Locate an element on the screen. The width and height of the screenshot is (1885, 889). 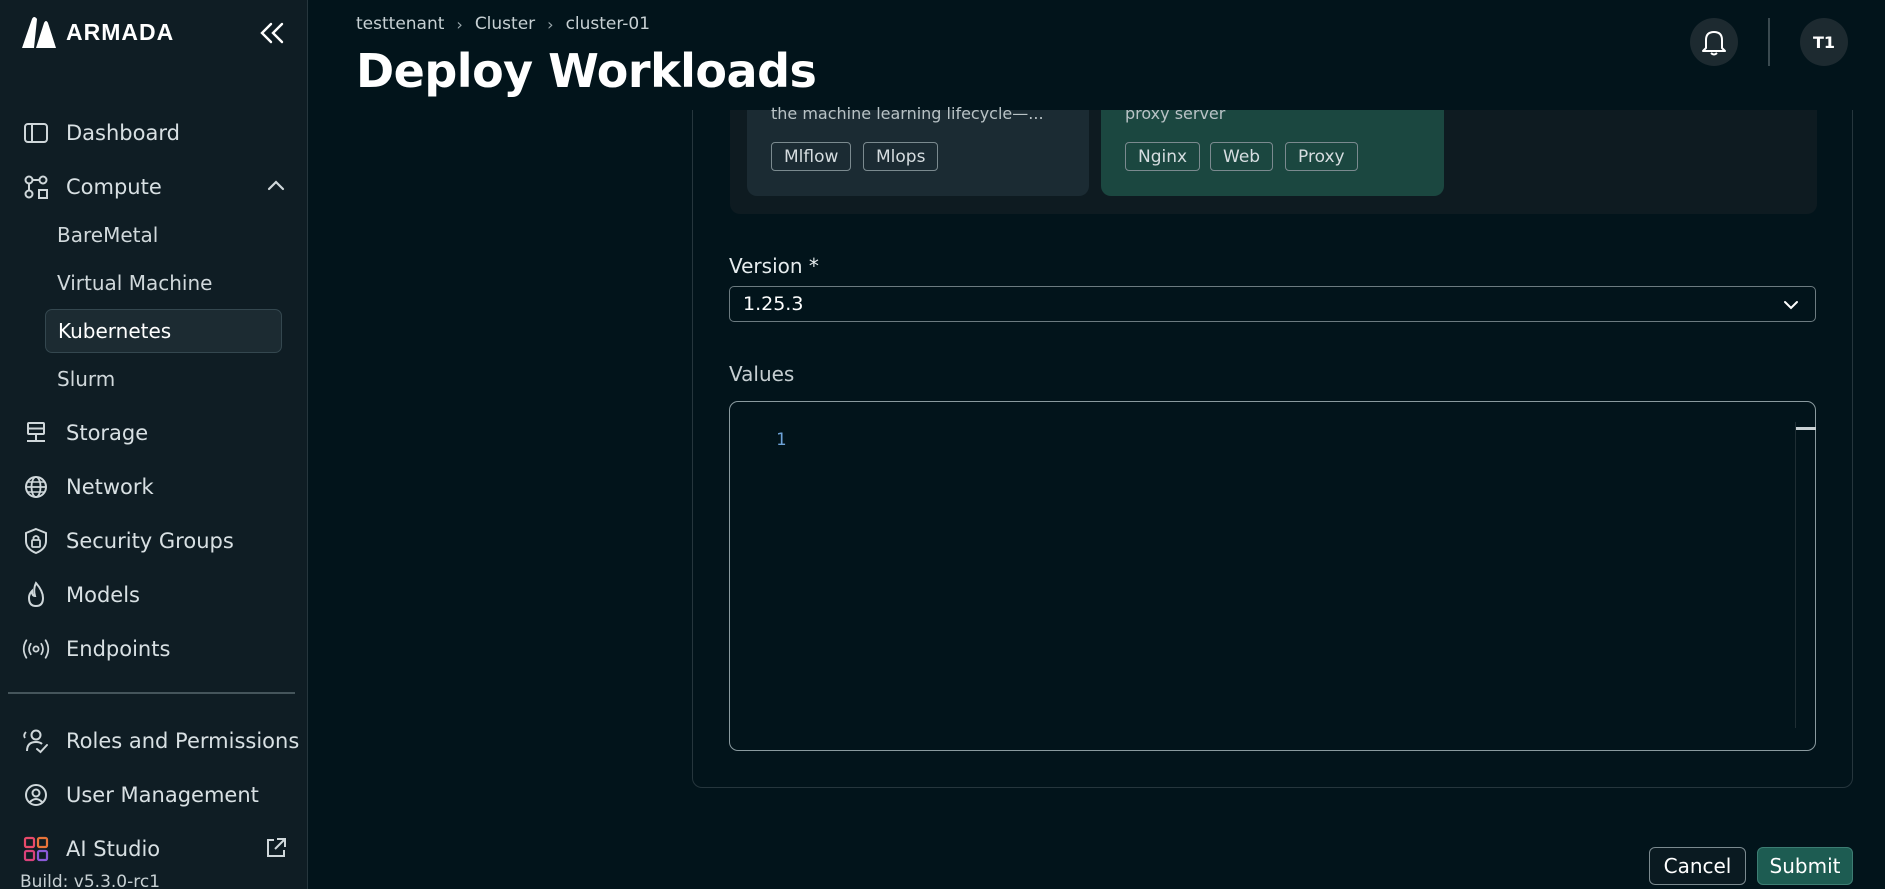
double-chevron-left-icon is located at coordinates (272, 33).